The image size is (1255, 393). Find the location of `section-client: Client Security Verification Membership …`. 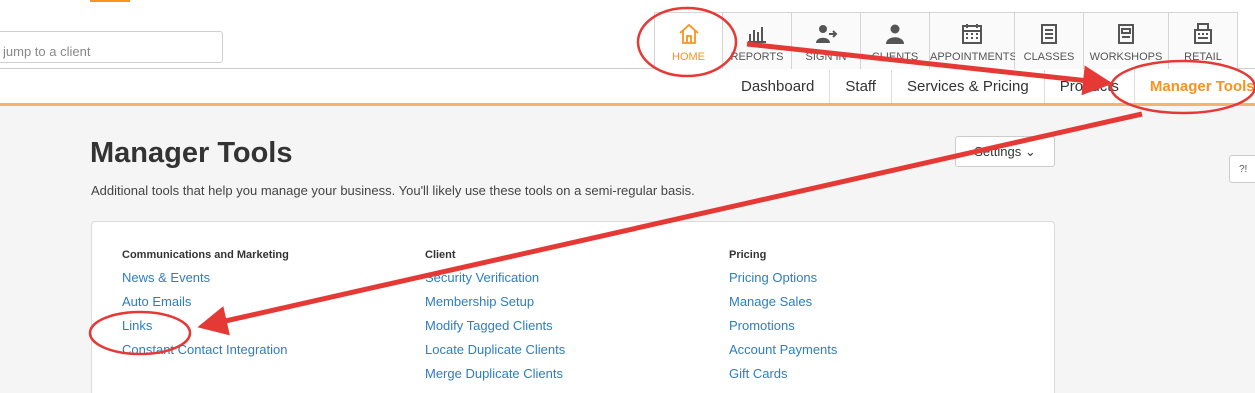

section-client: Client Security Verification Membership … is located at coordinates (495, 319).